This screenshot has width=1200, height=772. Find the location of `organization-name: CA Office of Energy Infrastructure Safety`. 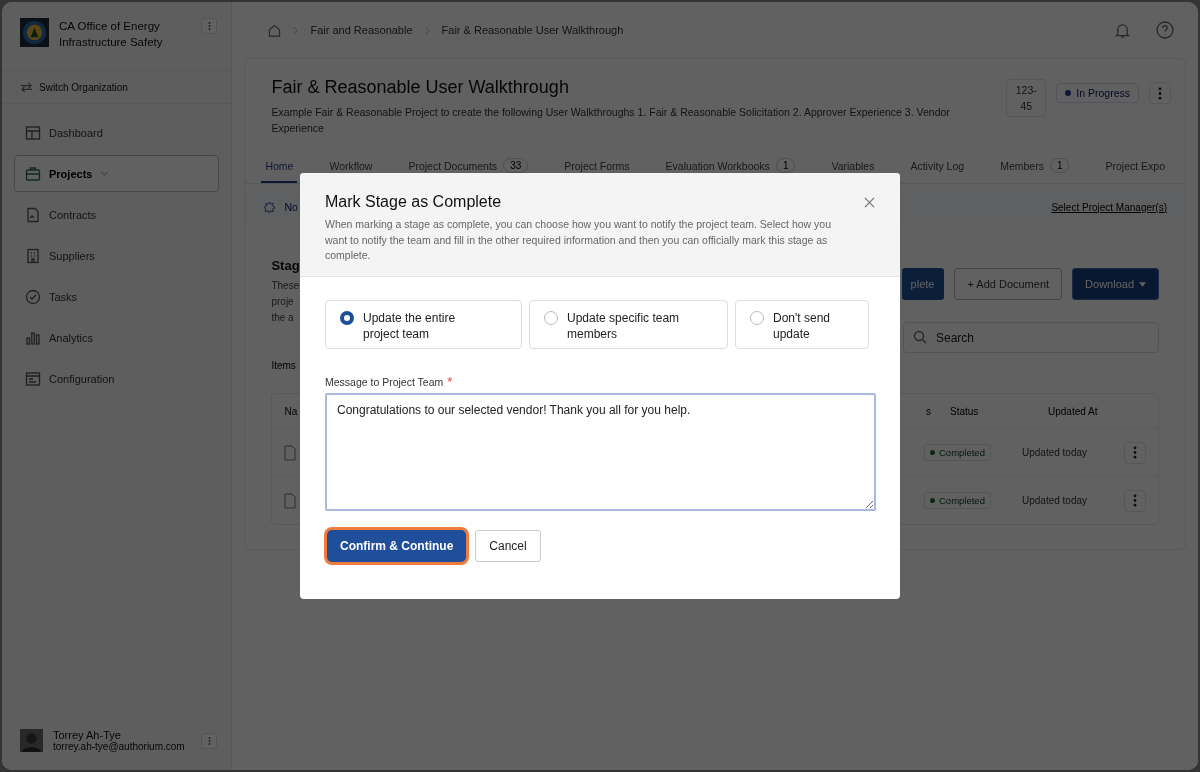

organization-name: CA Office of Energy Infrastructure Safety is located at coordinates (111, 34).